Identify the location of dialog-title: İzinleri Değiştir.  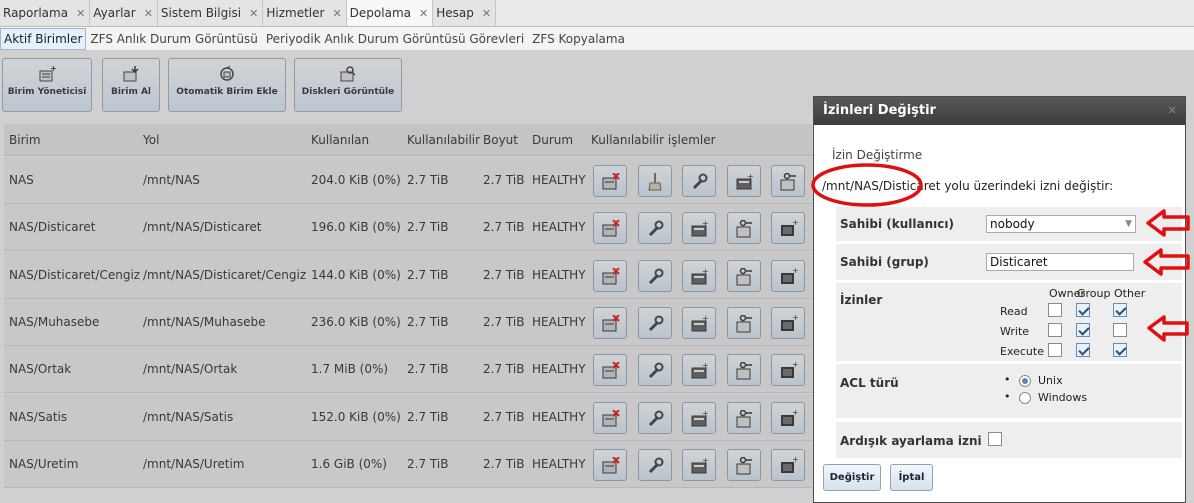
(879, 110).